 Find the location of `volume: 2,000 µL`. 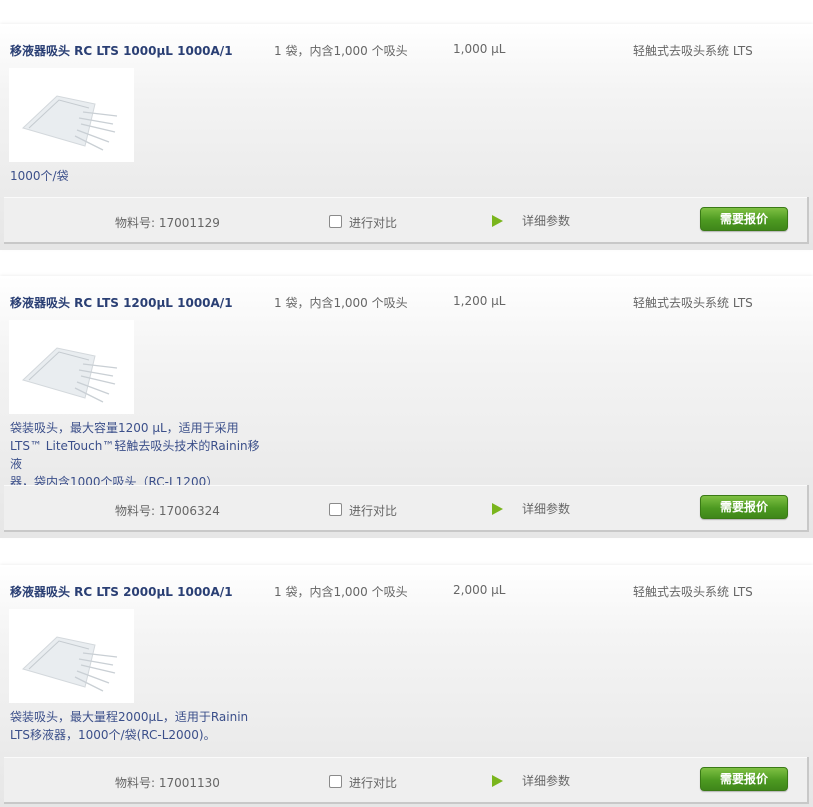

volume: 2,000 µL is located at coordinates (479, 590).